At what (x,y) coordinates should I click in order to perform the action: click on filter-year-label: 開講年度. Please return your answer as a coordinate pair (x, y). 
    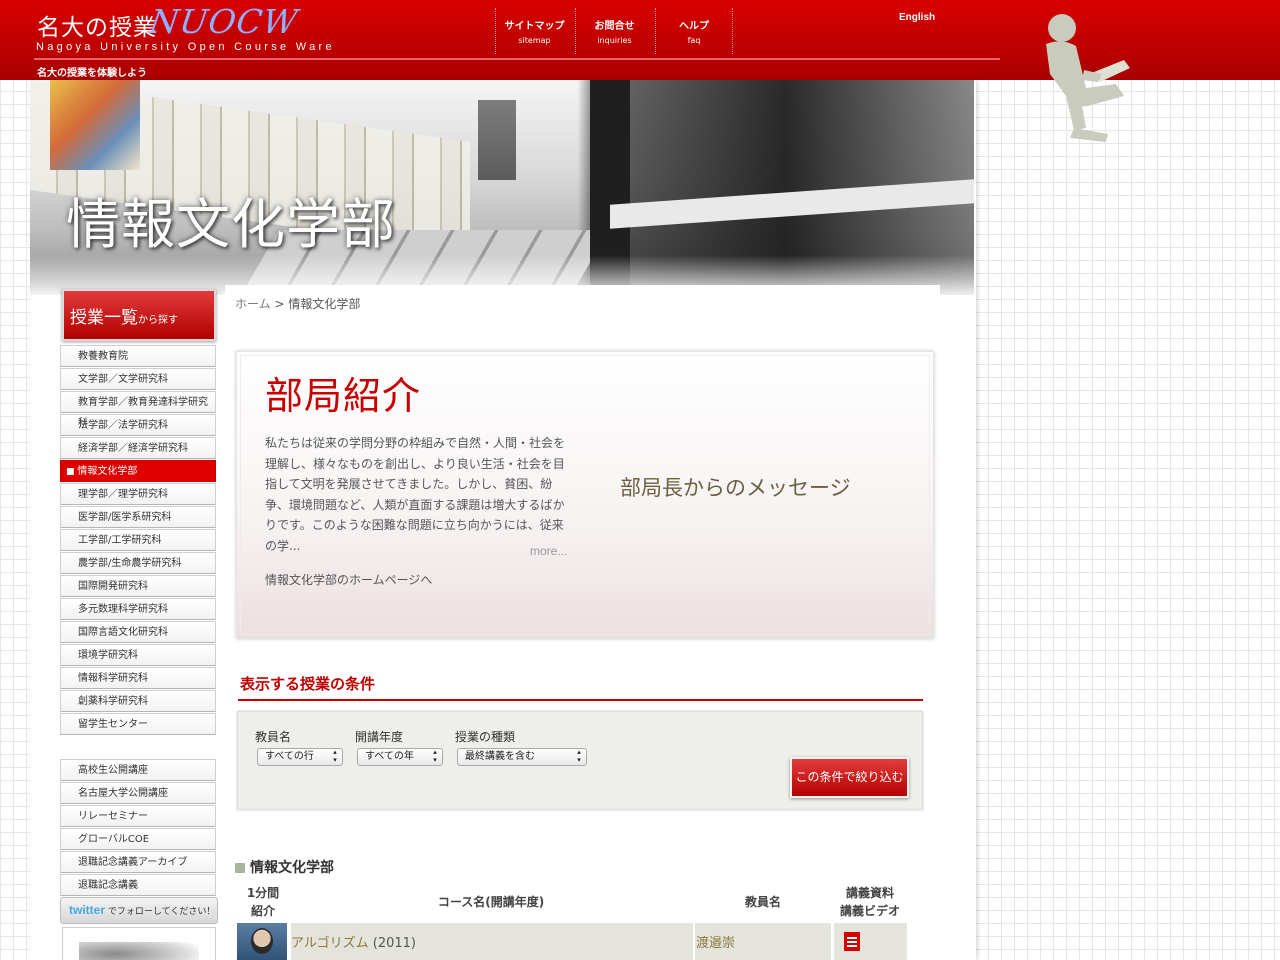
    Looking at the image, I should click on (379, 737).